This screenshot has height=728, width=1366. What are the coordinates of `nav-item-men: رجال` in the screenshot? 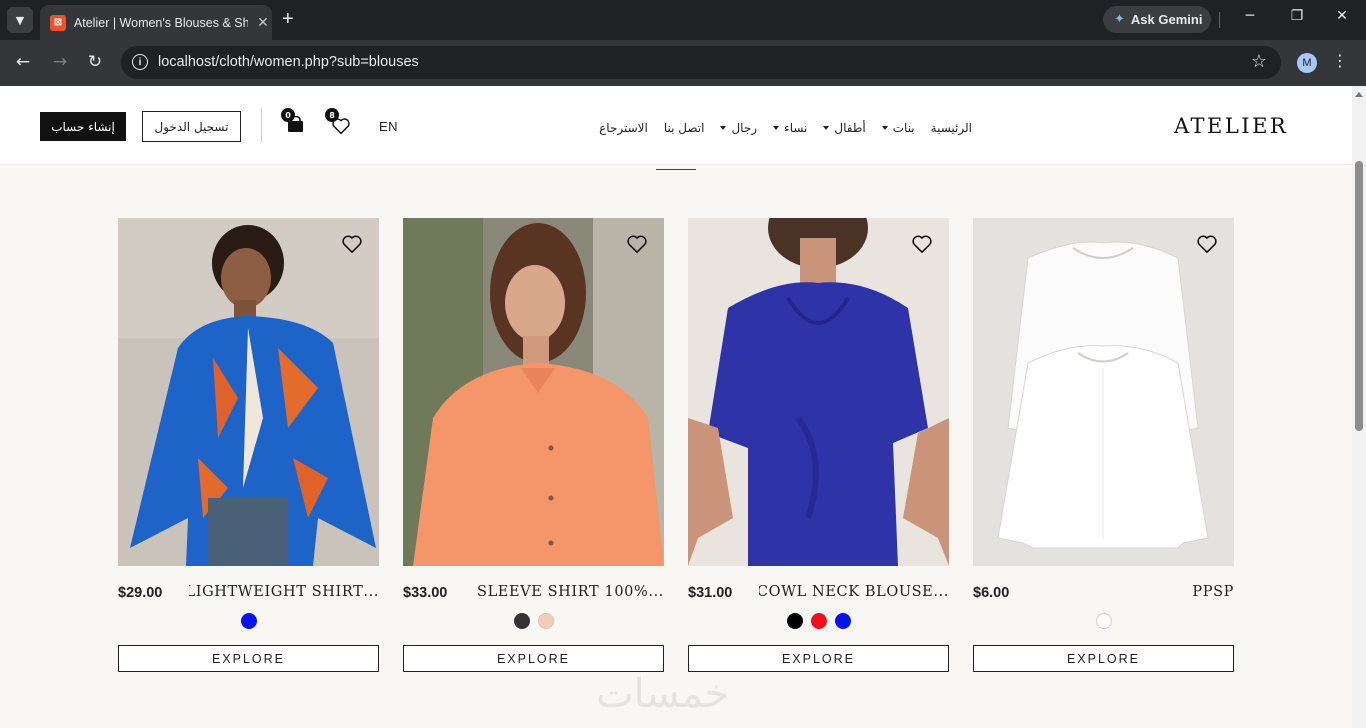 It's located at (738, 128).